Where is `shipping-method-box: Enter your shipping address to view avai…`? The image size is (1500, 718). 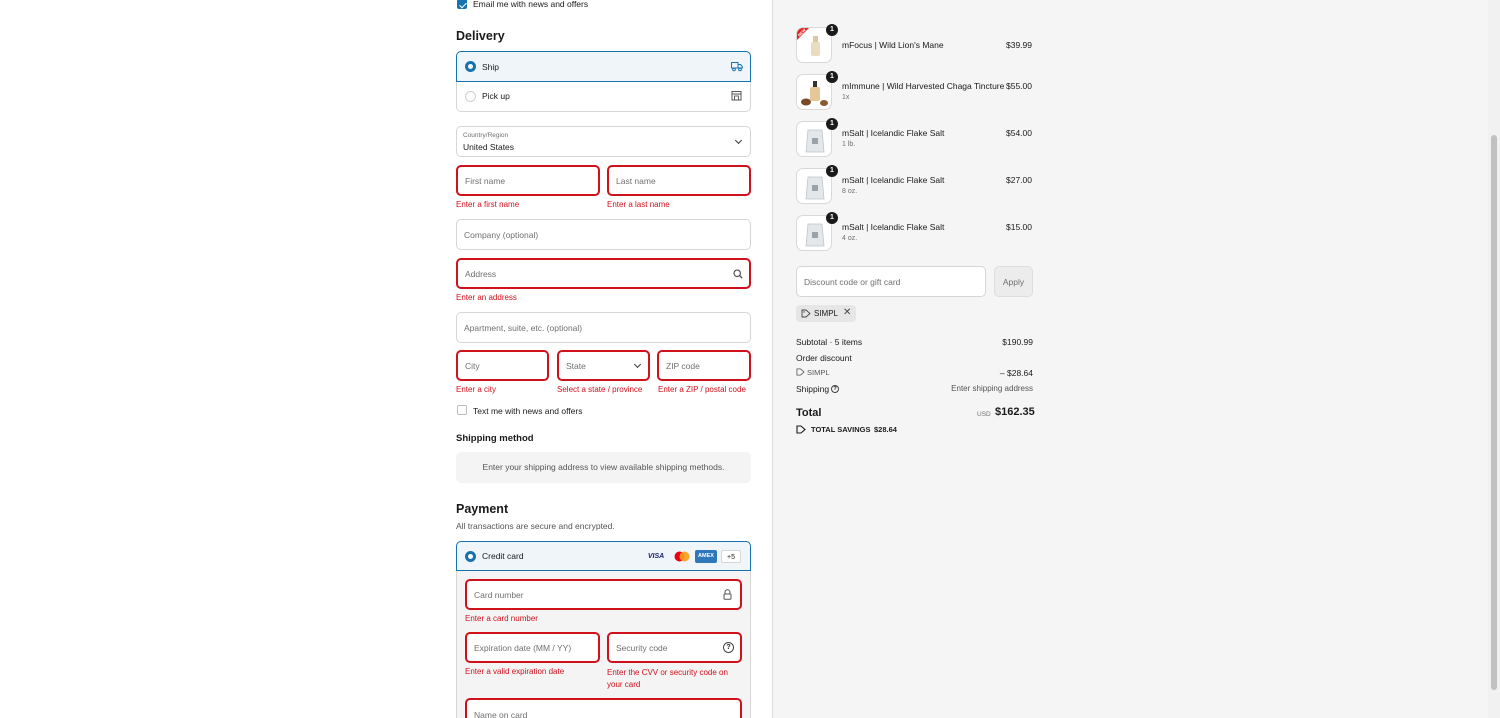
shipping-method-box: Enter your shipping address to view avai… is located at coordinates (603, 467).